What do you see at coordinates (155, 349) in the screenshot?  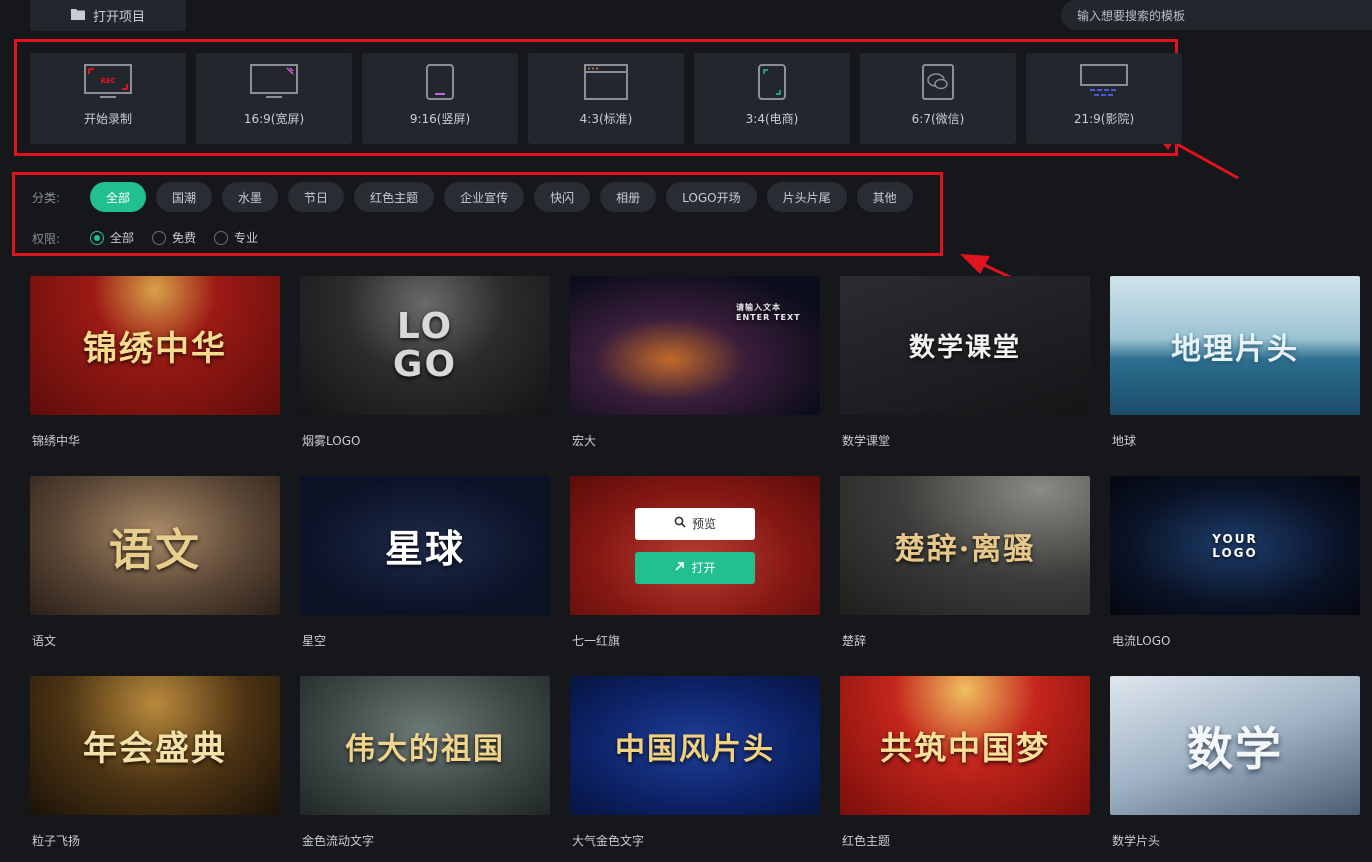 I see `thumbnail-title: 锦绣中华` at bounding box center [155, 349].